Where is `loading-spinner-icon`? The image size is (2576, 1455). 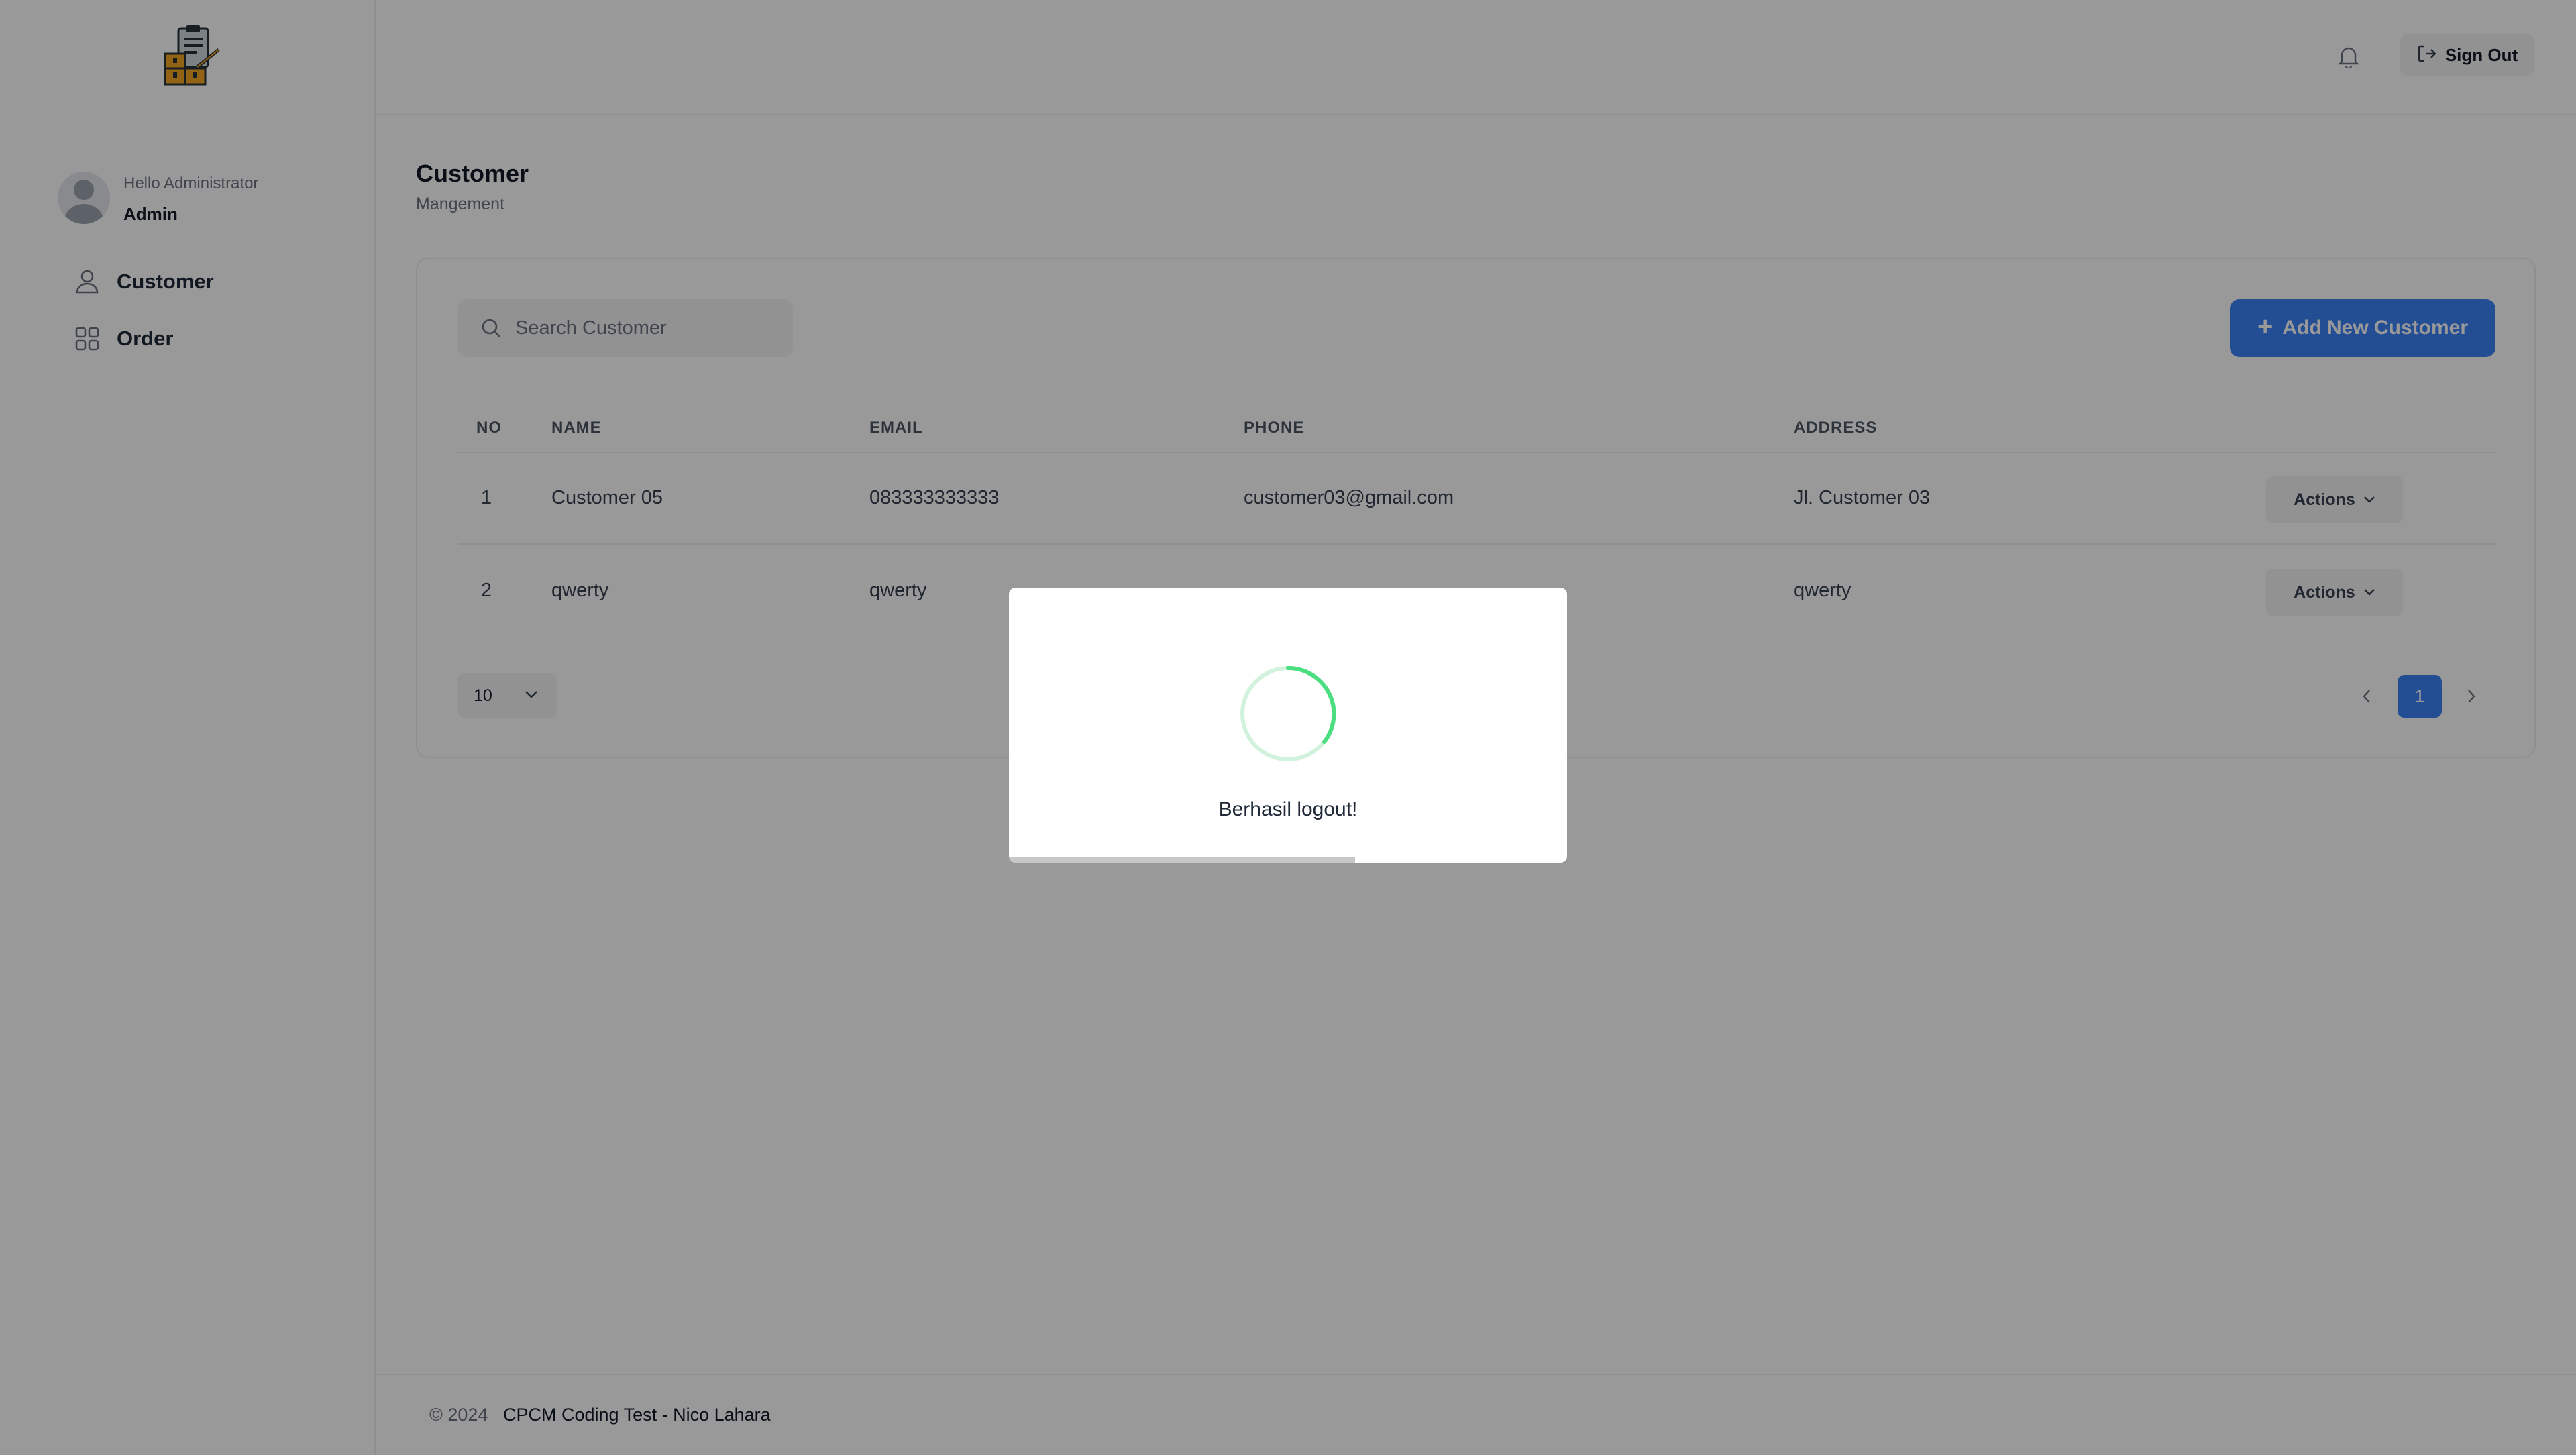 loading-spinner-icon is located at coordinates (1288, 713).